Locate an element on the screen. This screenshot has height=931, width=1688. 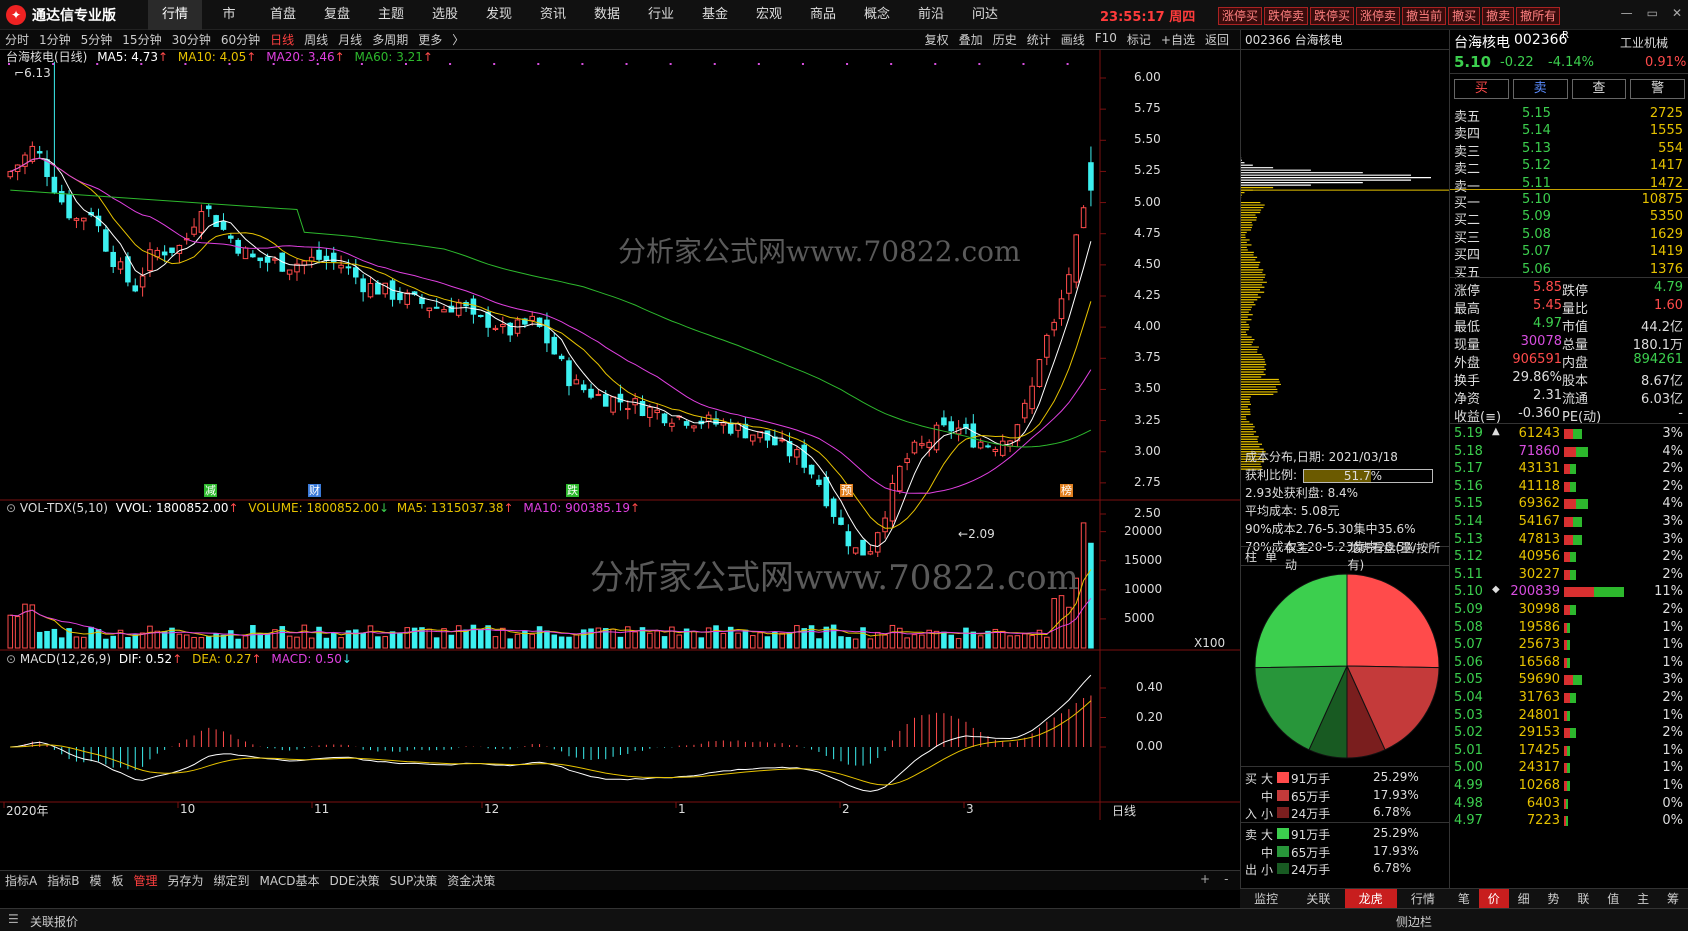
ladder-row: 4.99 10268 1% is located at coordinates (1569, 785).